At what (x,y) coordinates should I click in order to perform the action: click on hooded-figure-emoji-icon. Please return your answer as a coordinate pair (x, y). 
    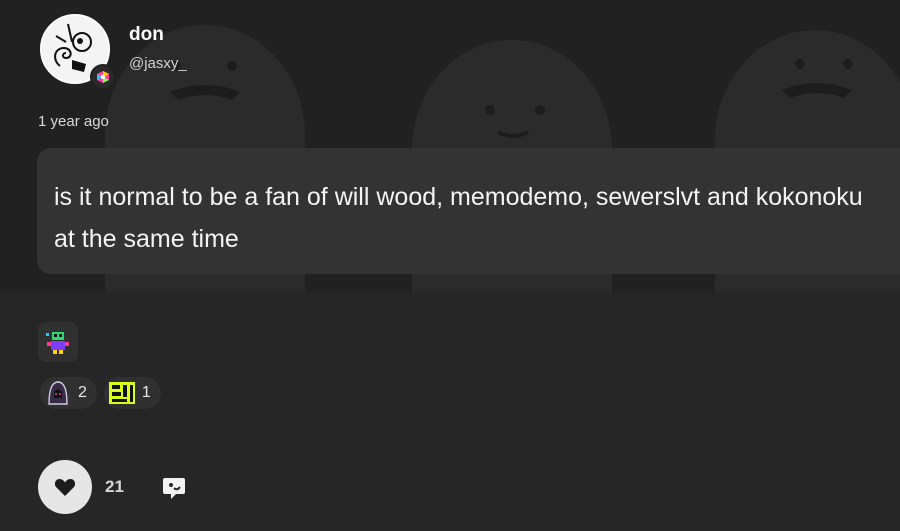
    Looking at the image, I should click on (58, 393).